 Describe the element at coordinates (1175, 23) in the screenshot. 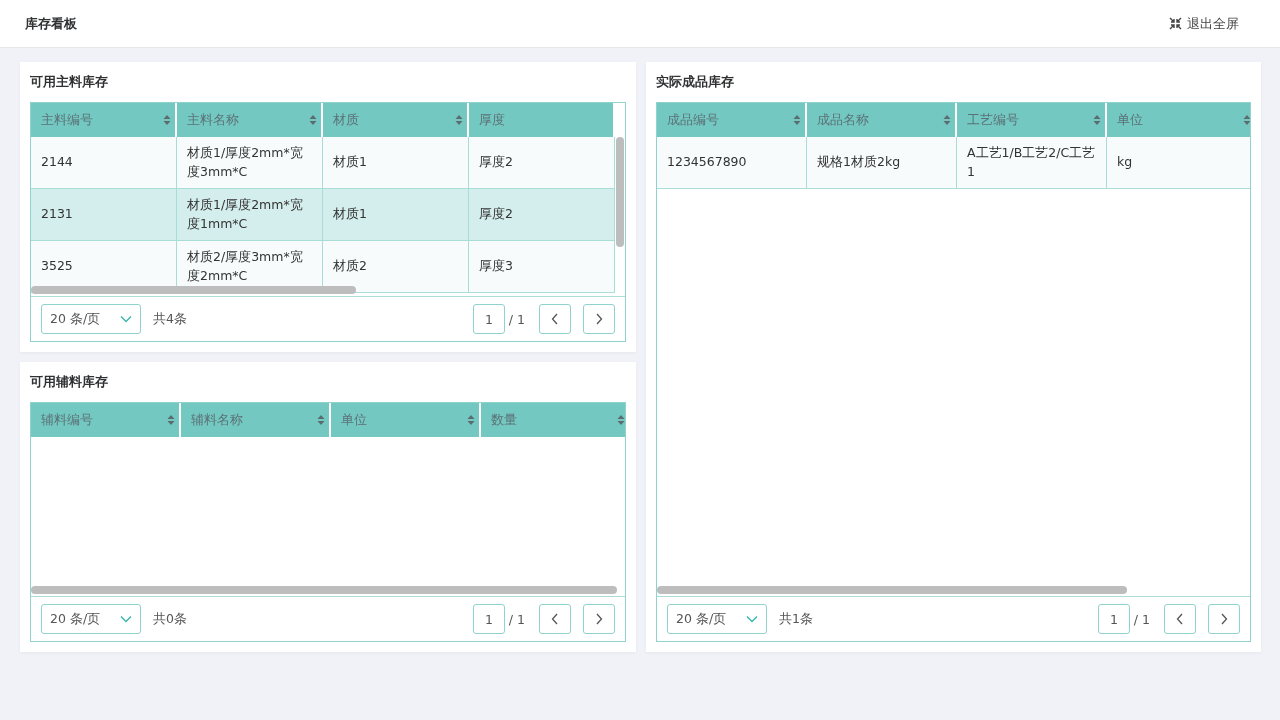

I see `exit-fullscreen-icon` at that location.